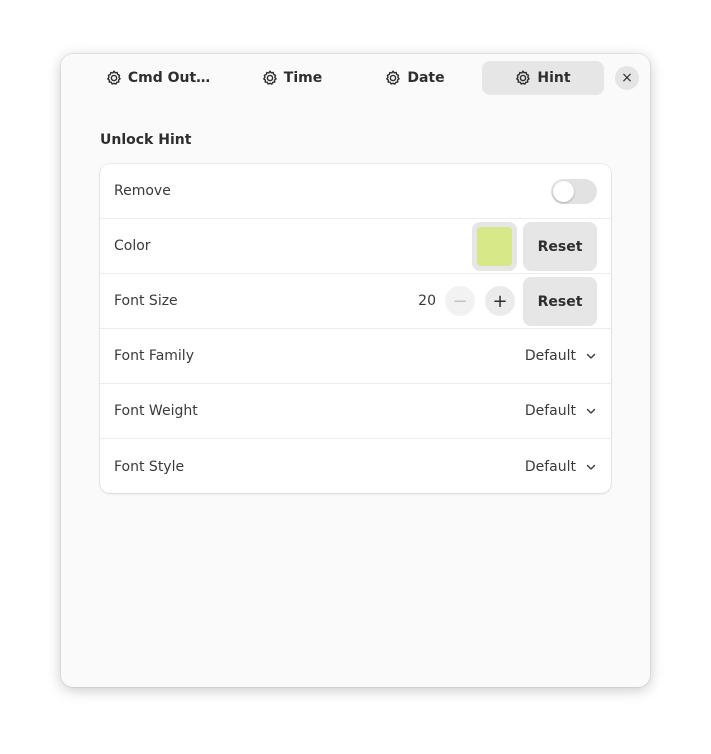 The image size is (711, 754). Describe the element at coordinates (146, 301) in the screenshot. I see `row-label: Font Size` at that location.